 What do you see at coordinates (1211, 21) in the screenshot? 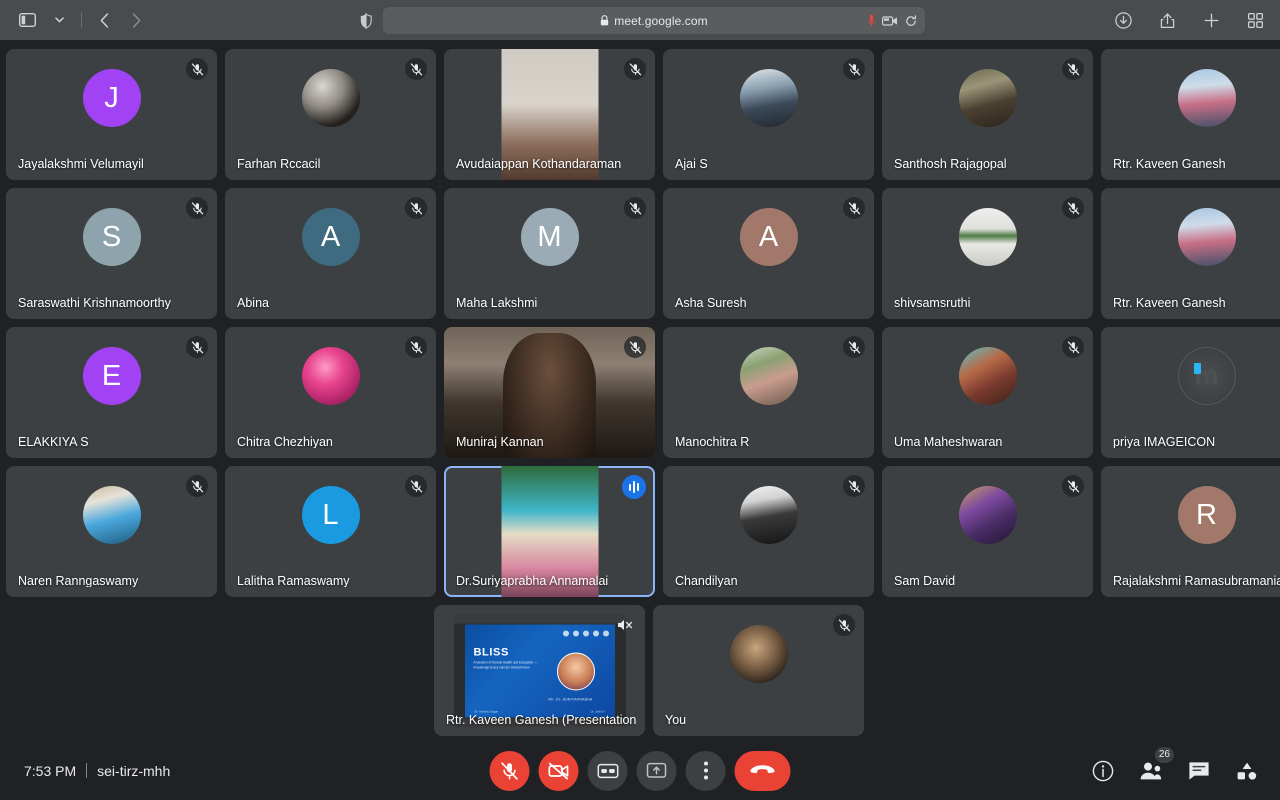
I see `plus-icon` at bounding box center [1211, 21].